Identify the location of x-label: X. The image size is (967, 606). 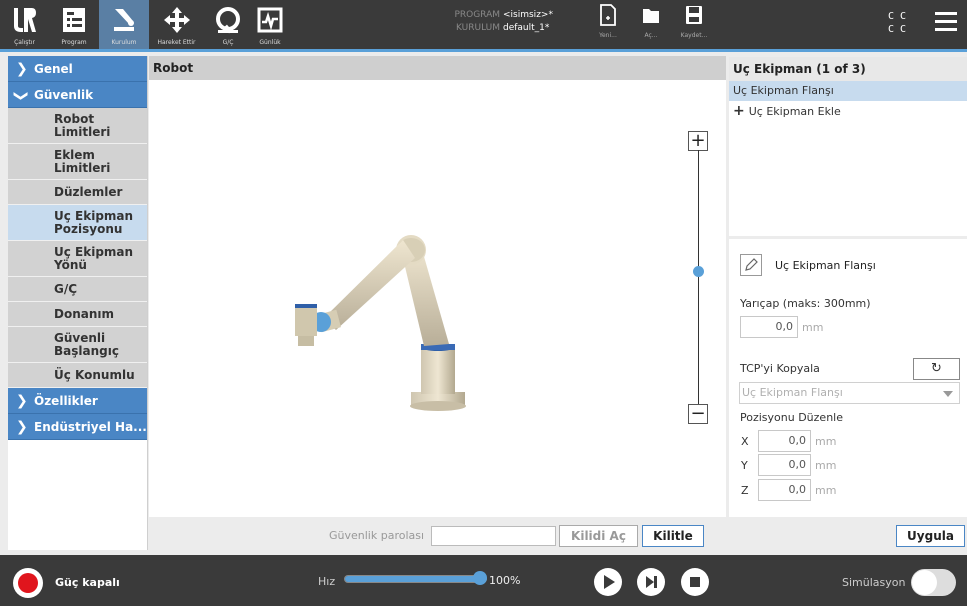
(745, 441).